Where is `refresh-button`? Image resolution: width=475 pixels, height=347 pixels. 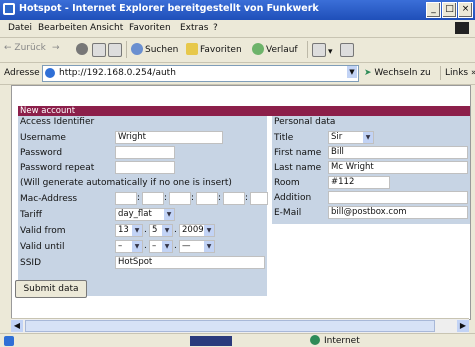
refresh-button is located at coordinates (100, 50).